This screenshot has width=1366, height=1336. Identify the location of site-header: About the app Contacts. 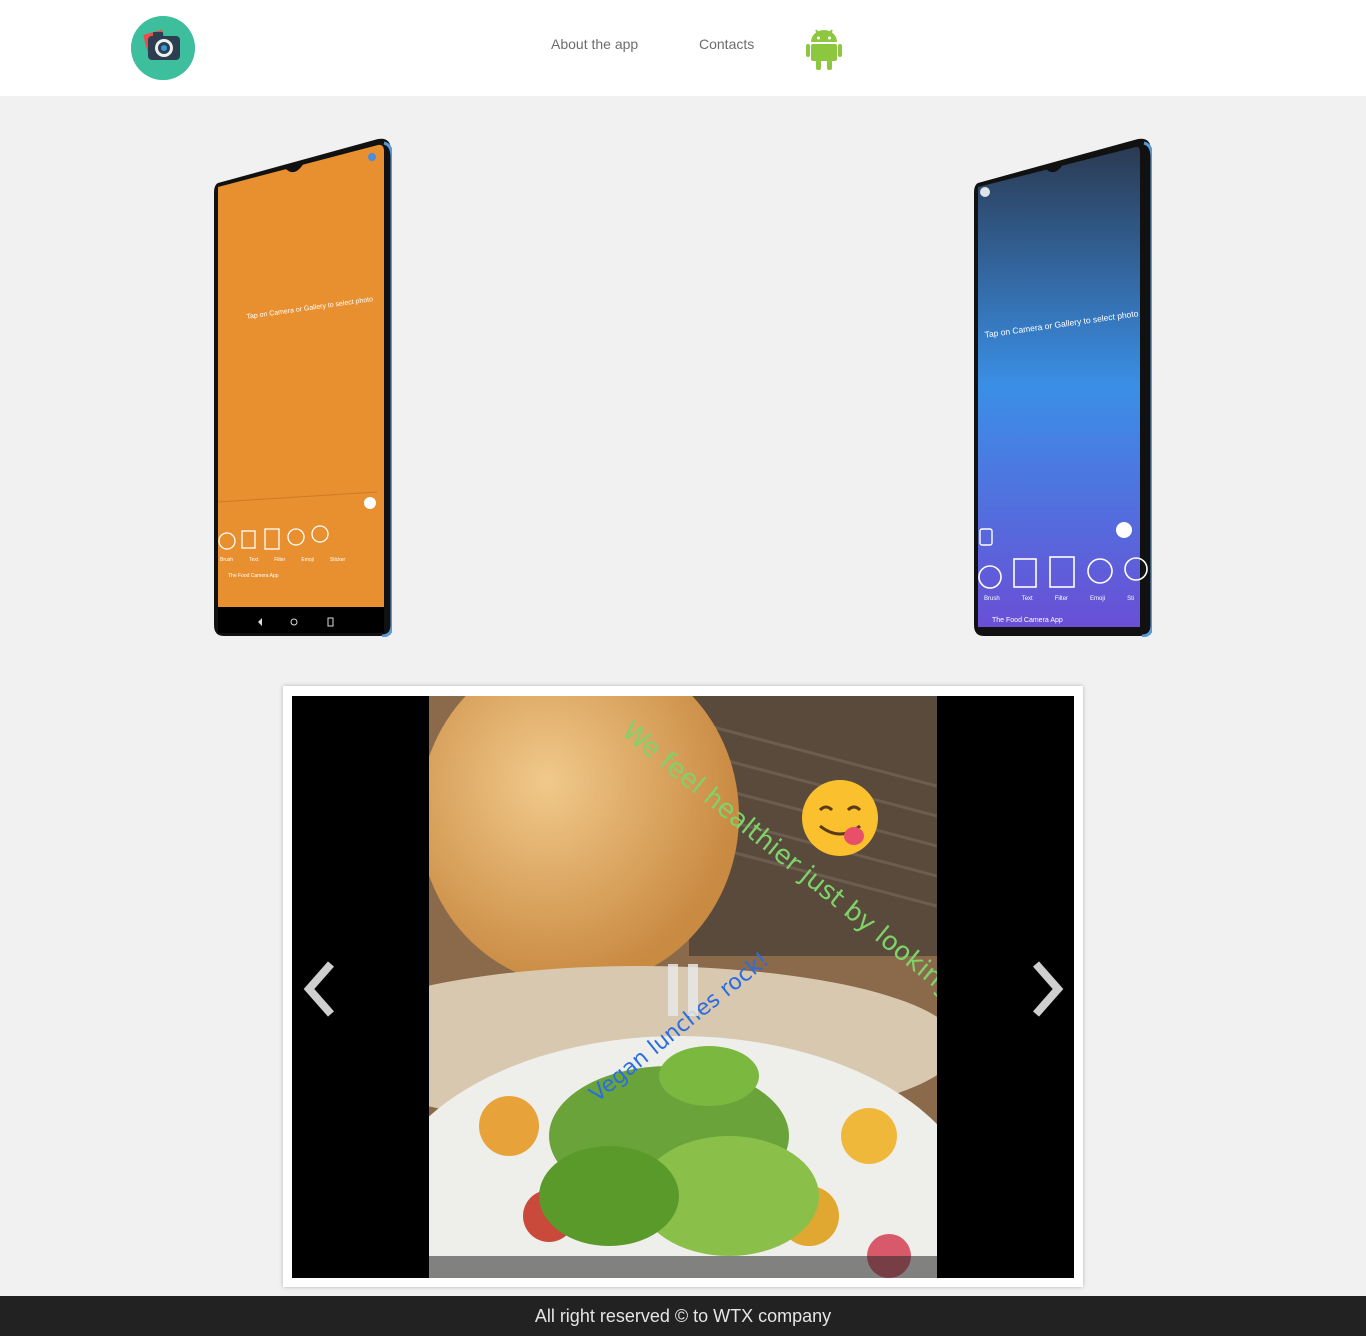
(683, 48).